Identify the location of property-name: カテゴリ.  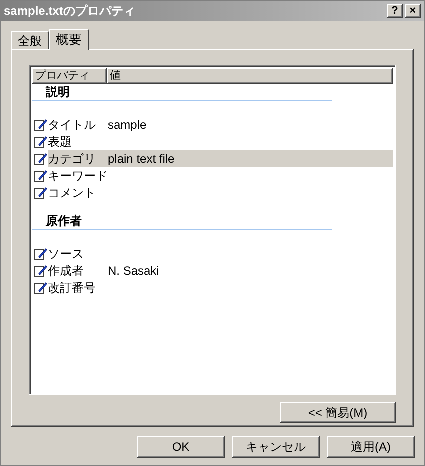
(72, 159).